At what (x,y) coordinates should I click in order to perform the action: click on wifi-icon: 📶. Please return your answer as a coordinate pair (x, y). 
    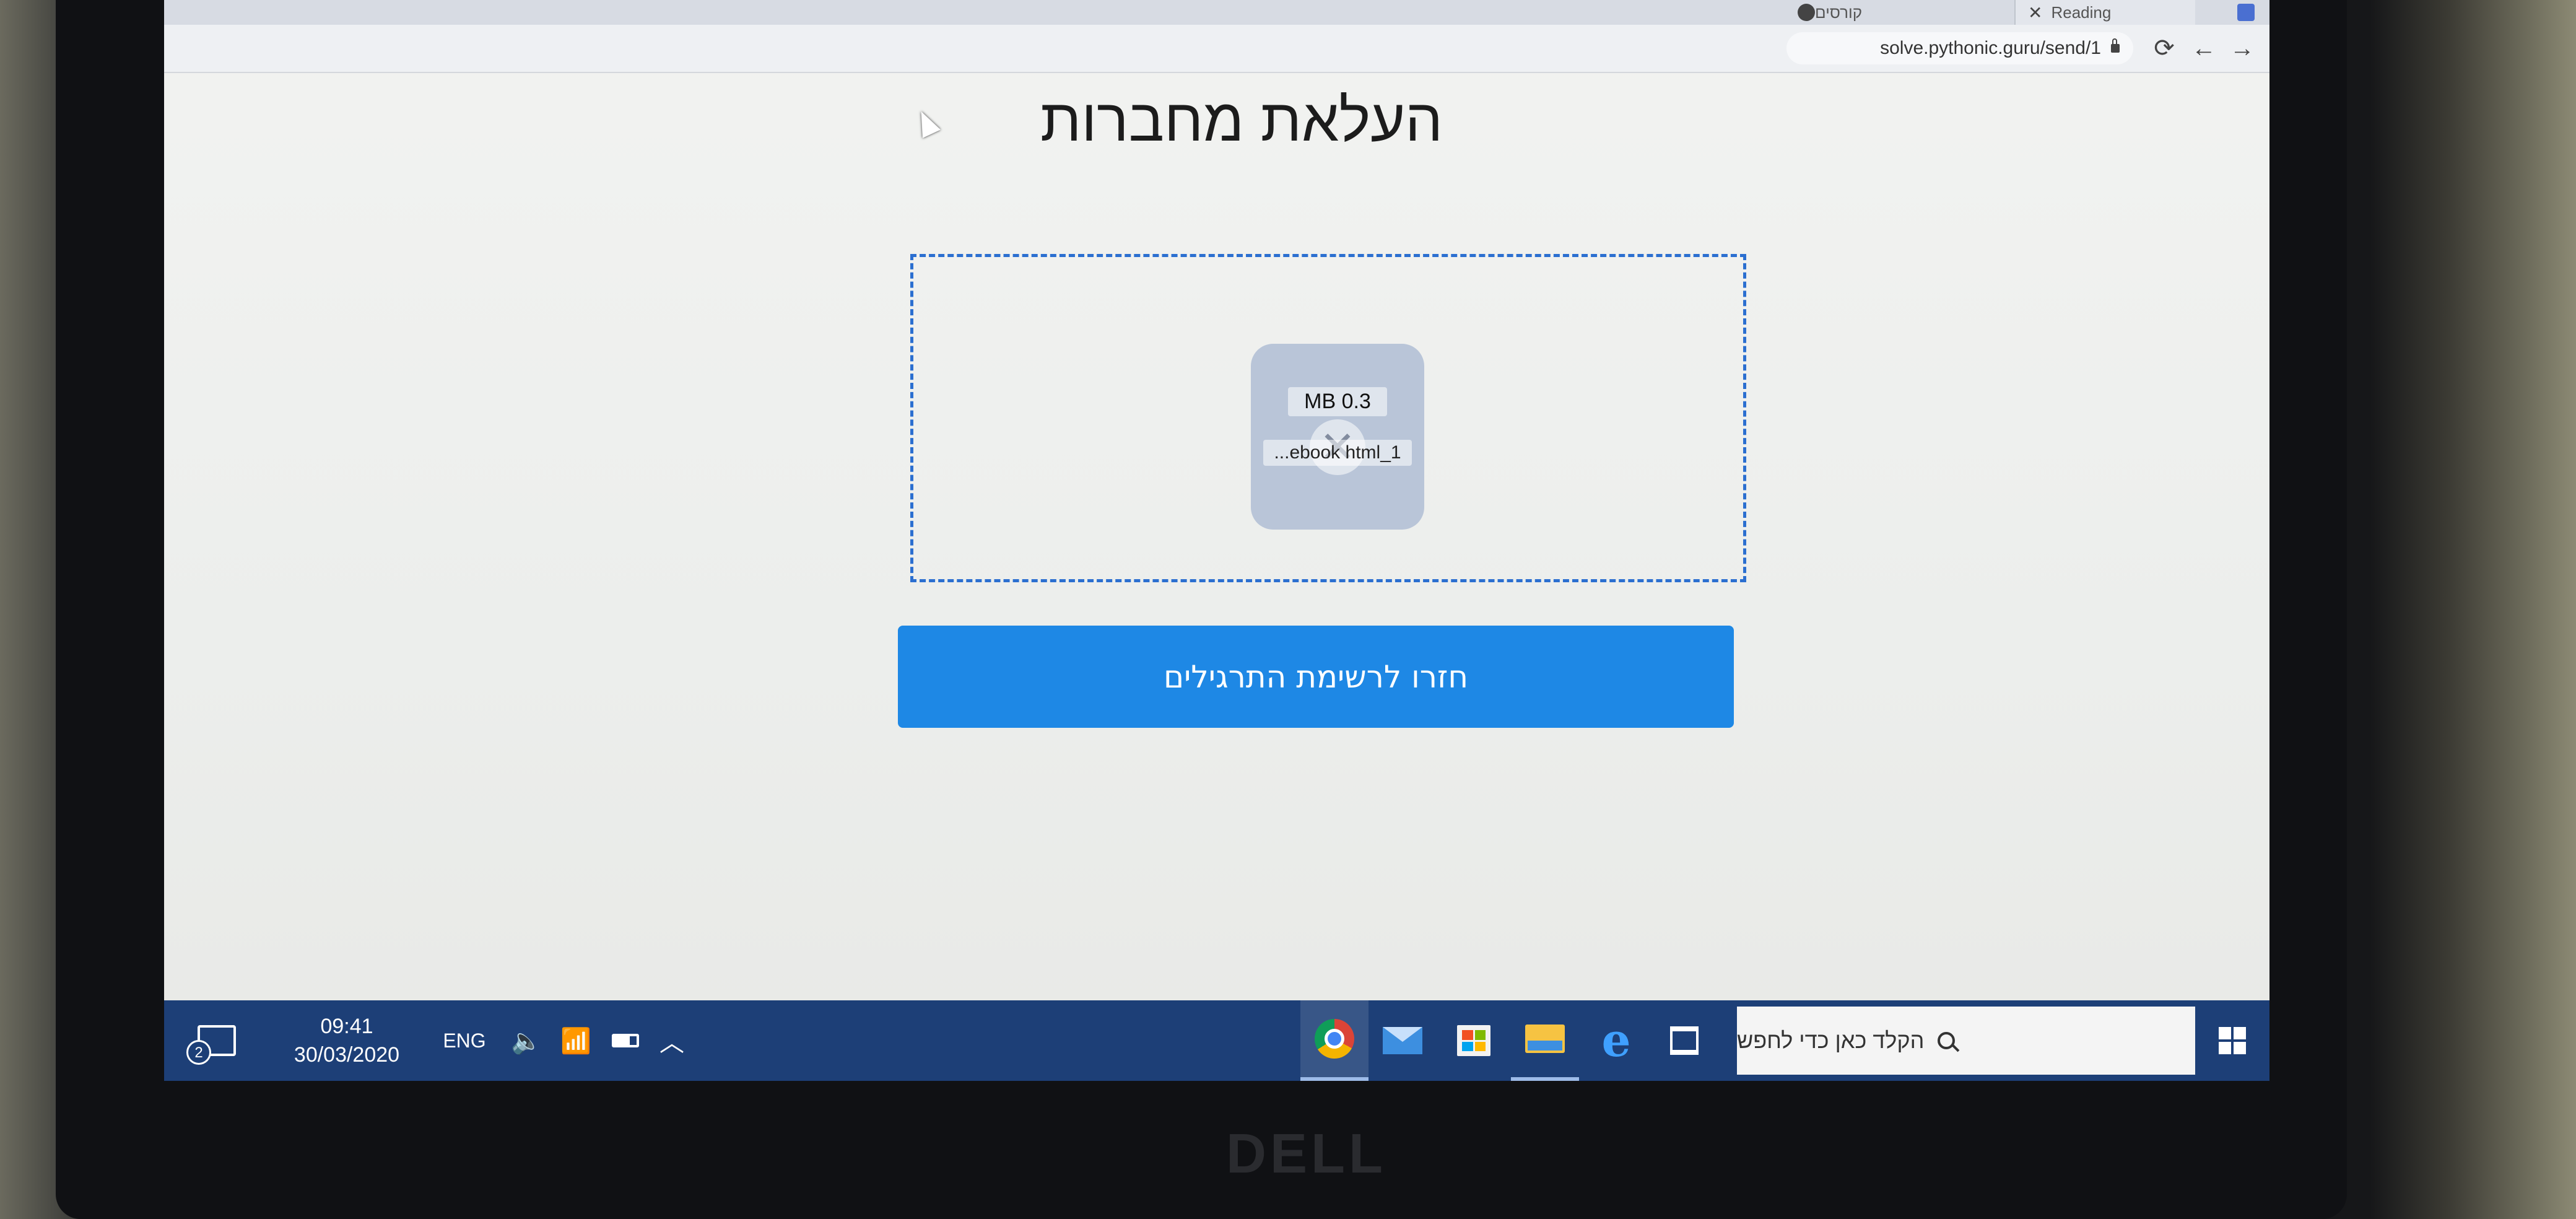
    Looking at the image, I should click on (576, 1040).